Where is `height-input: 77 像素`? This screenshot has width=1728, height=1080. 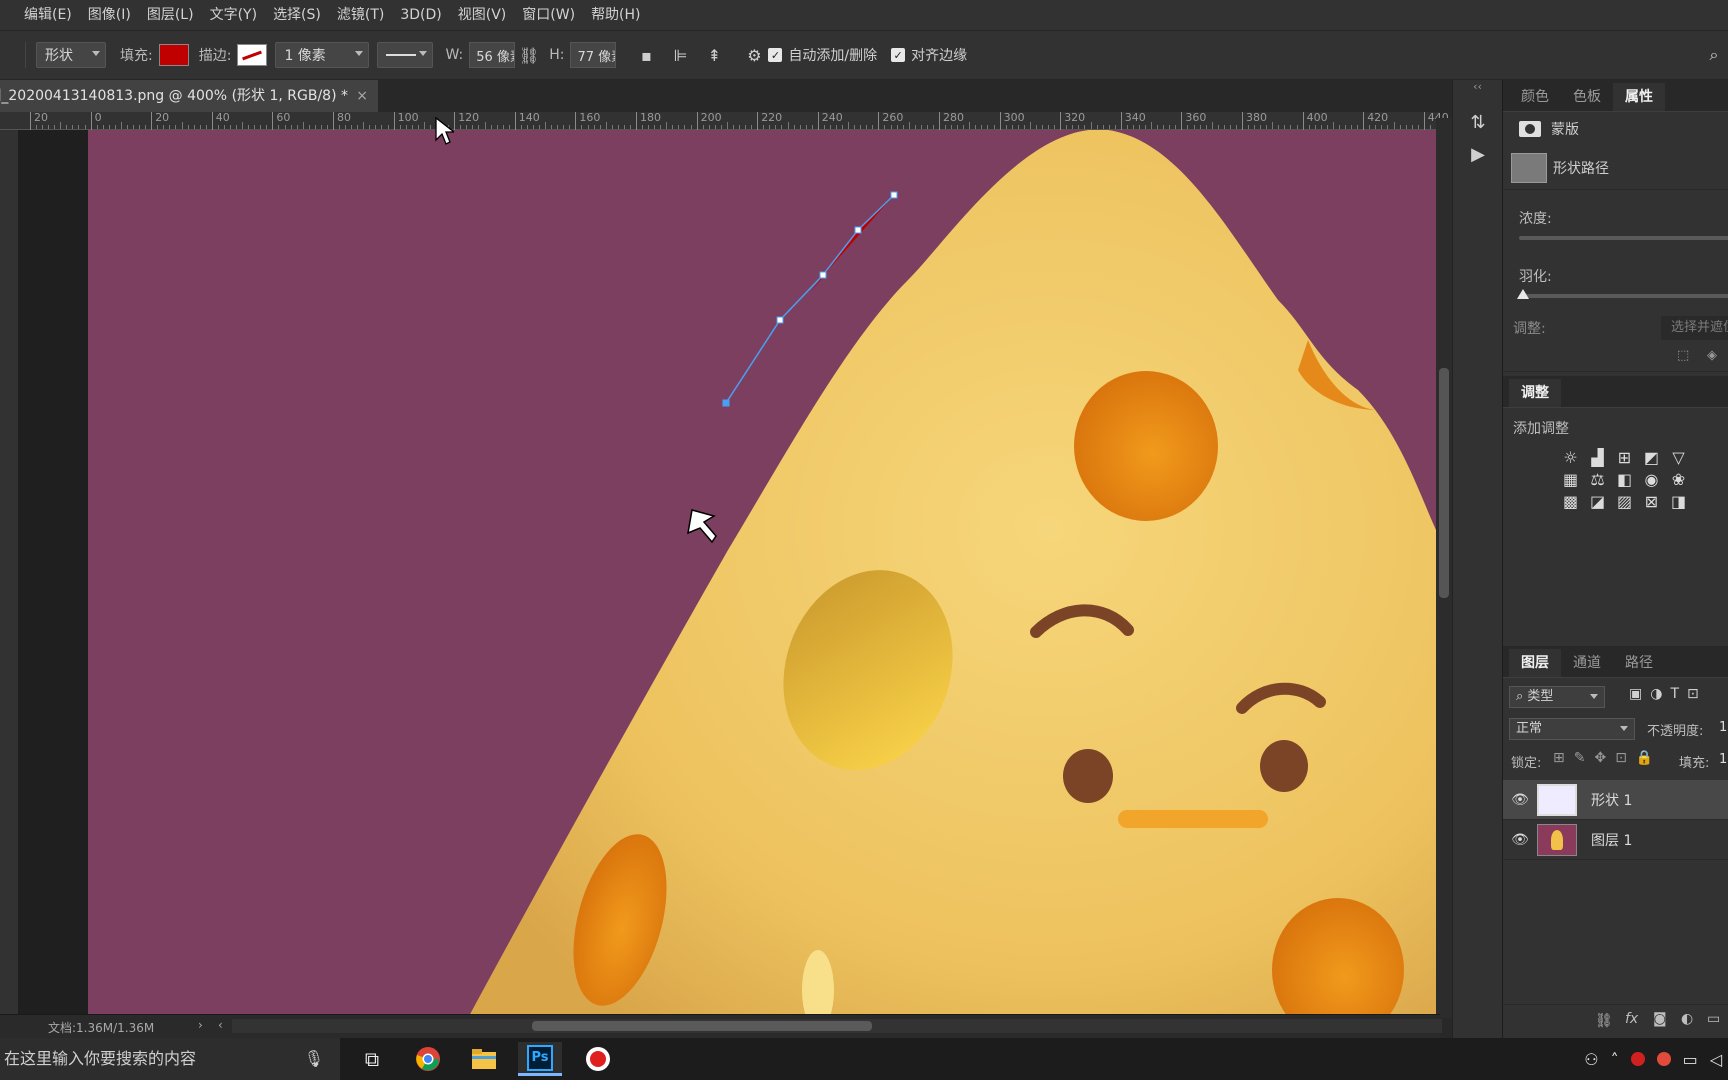
height-input: 77 像素 is located at coordinates (593, 55).